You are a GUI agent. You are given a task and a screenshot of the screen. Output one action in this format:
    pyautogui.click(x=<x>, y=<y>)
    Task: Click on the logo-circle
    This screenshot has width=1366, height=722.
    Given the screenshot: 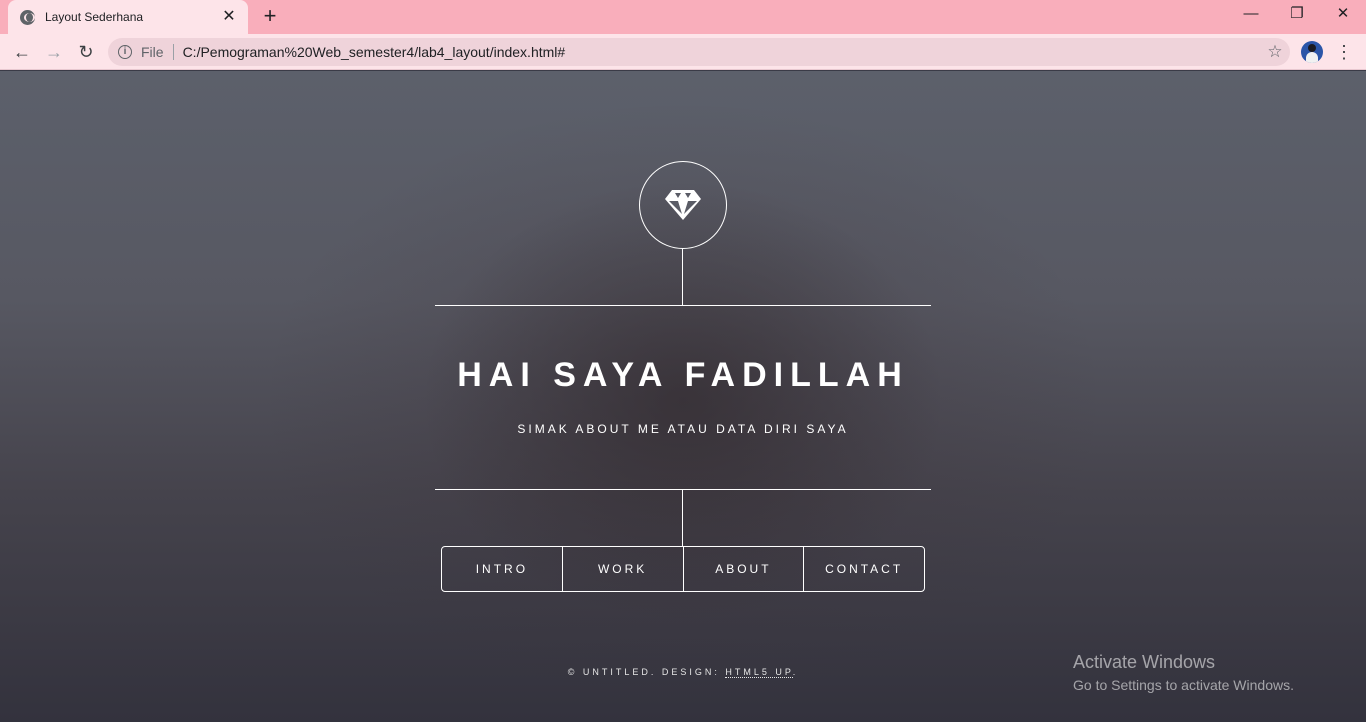 What is the action you would take?
    pyautogui.click(x=683, y=205)
    